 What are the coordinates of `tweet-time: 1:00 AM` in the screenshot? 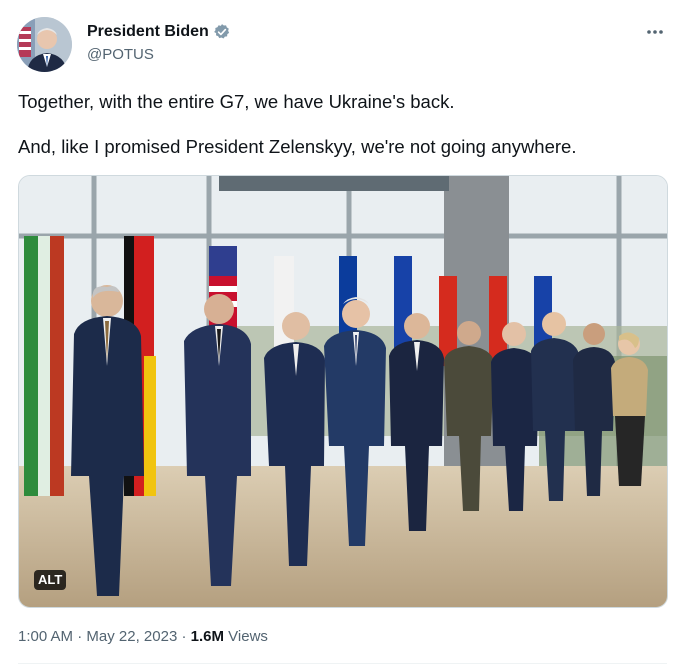 It's located at (45, 636).